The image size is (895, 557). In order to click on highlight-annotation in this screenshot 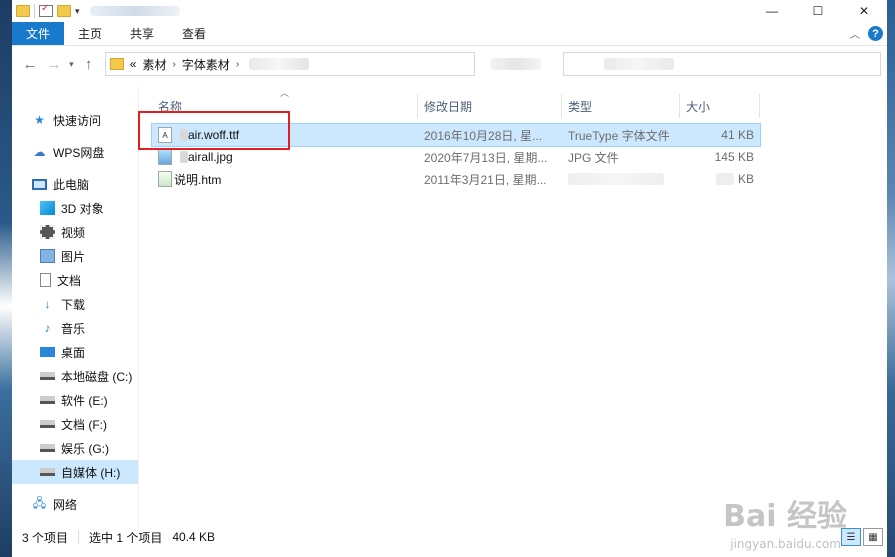, I will do `click(214, 130)`.